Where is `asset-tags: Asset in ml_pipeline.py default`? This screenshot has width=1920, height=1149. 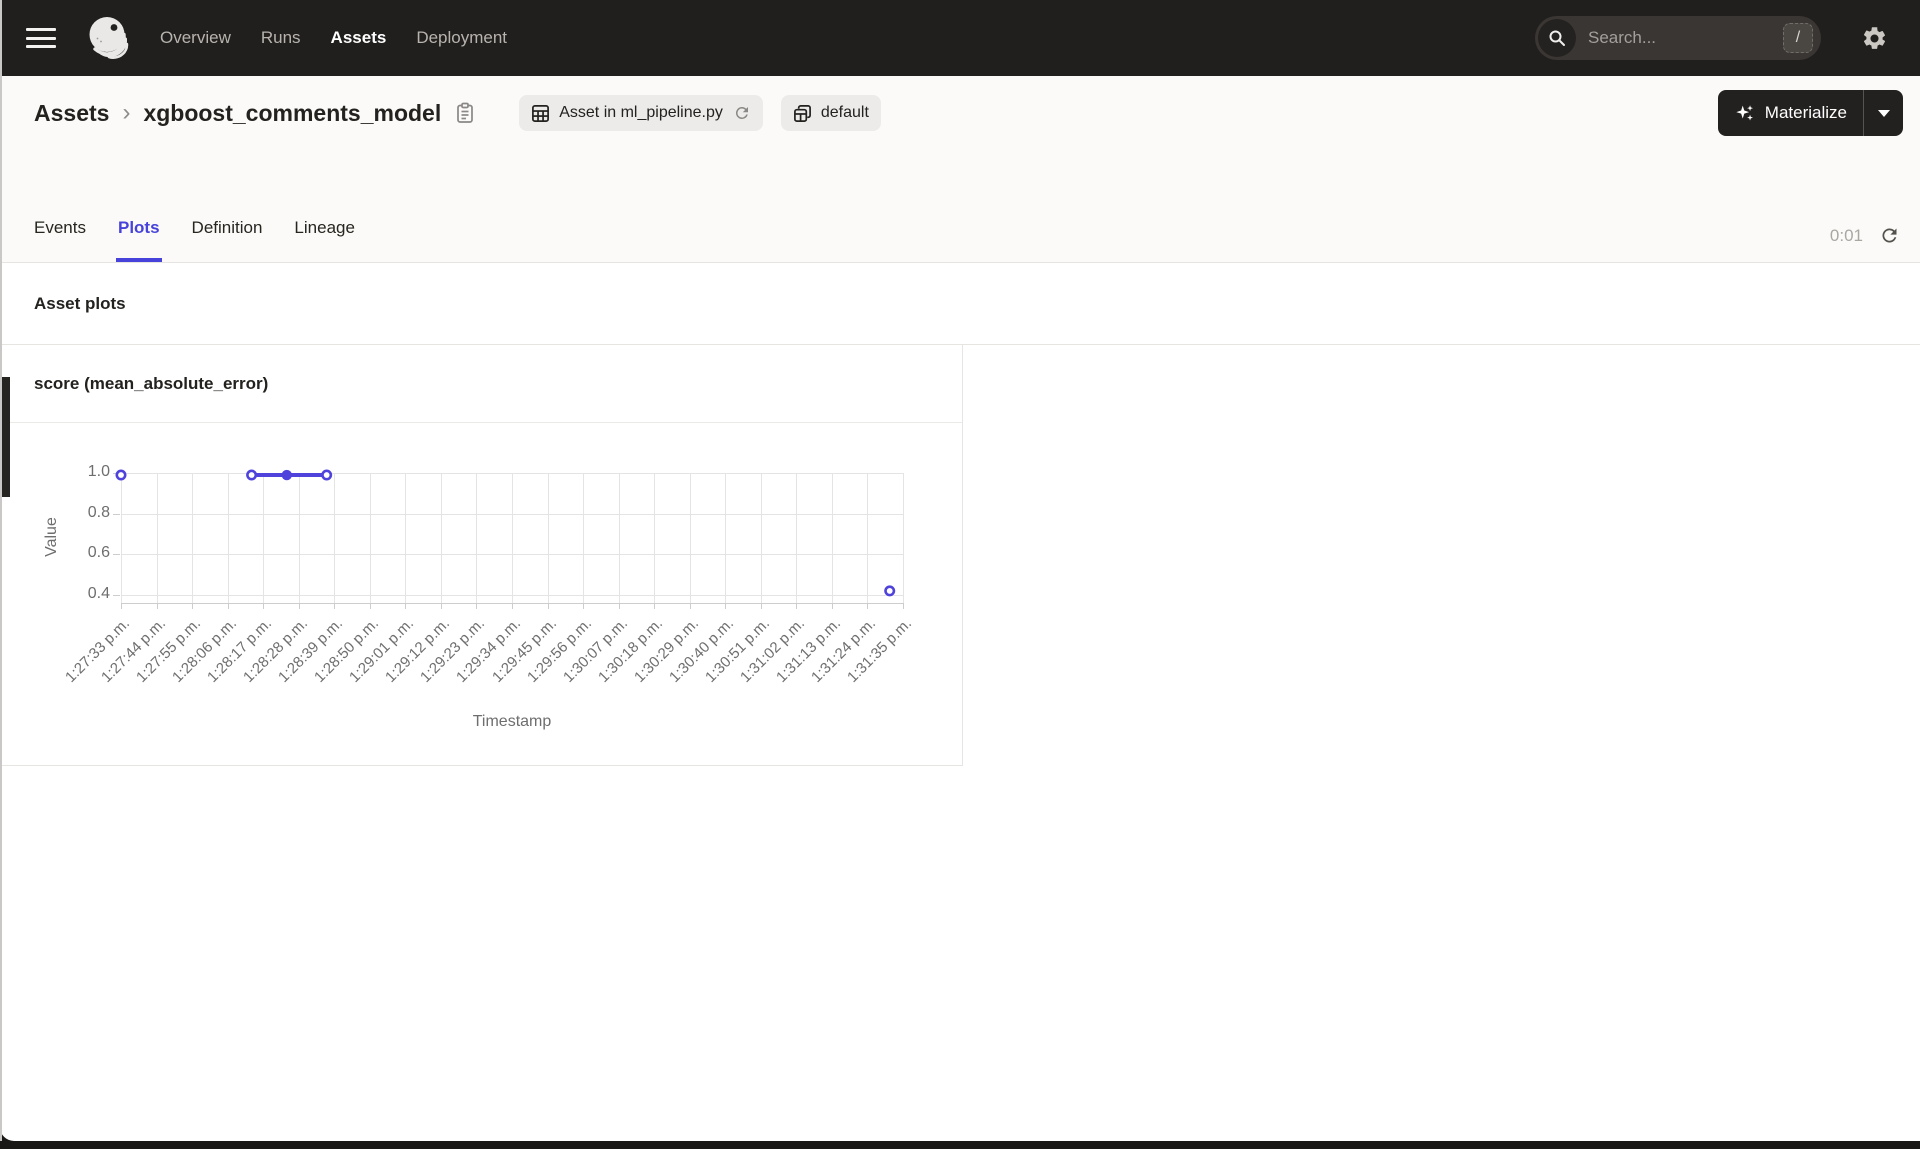 asset-tags: Asset in ml_pipeline.py default is located at coordinates (700, 113).